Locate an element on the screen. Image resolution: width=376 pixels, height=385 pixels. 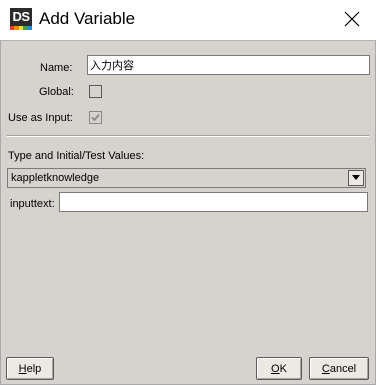
inputtext-label: inputtext: is located at coordinates (32, 204).